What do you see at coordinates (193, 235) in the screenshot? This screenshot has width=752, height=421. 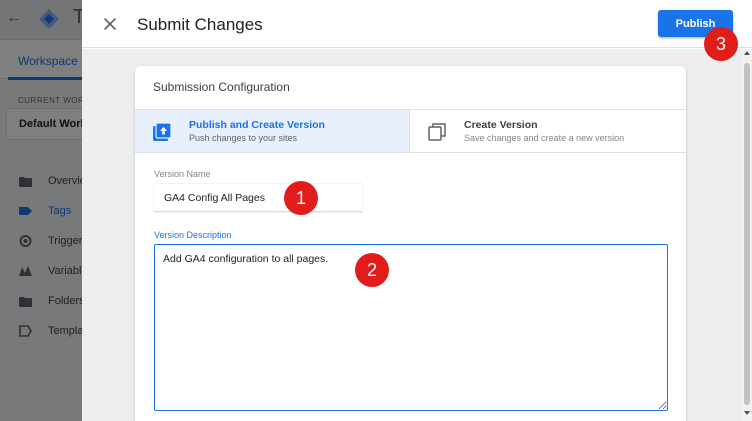 I see `version-description-label: Version Description` at bounding box center [193, 235].